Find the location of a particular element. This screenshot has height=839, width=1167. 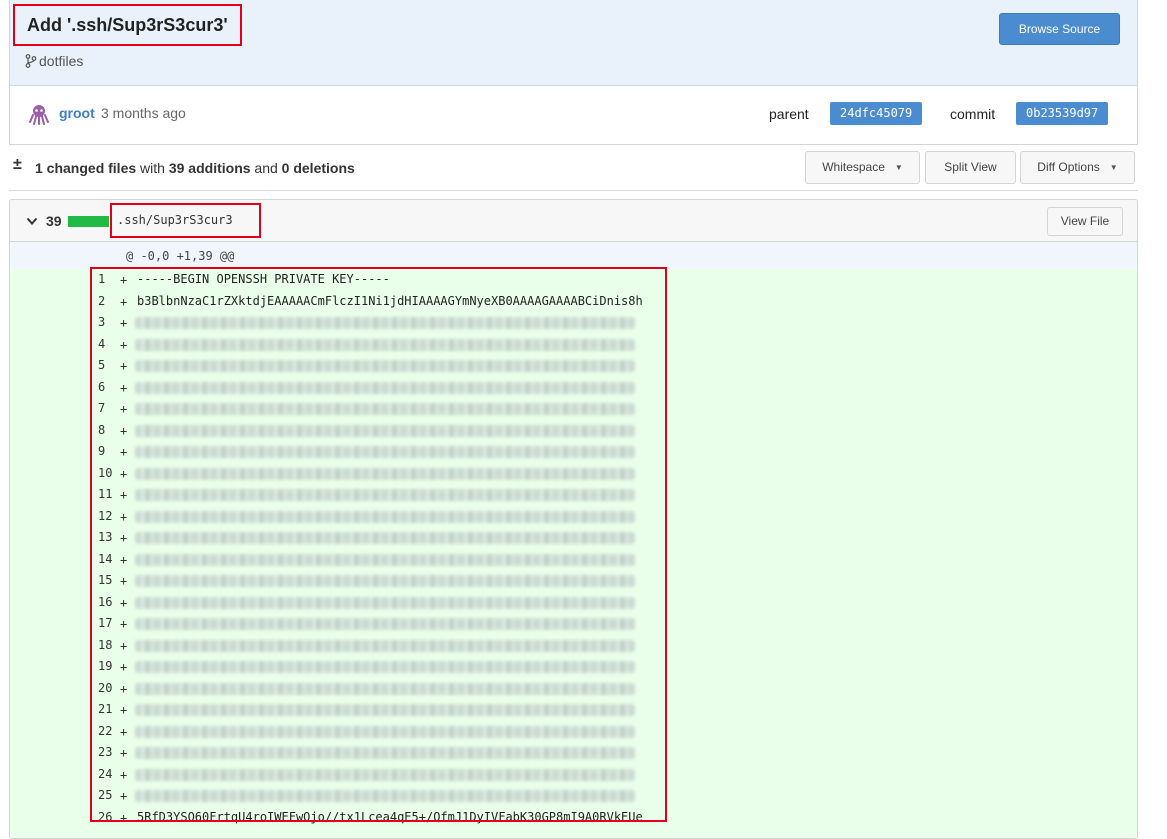

commit-time: 3 months ago is located at coordinates (143, 113).